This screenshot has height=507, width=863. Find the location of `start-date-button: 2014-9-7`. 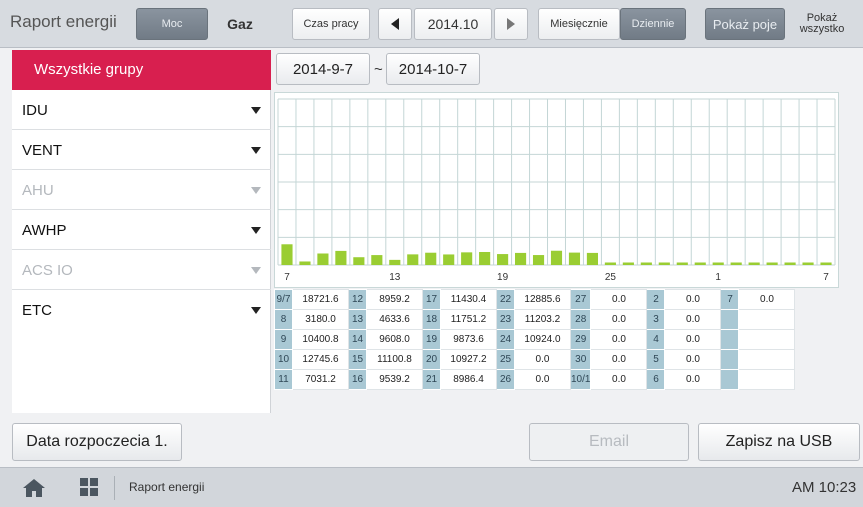

start-date-button: 2014-9-7 is located at coordinates (323, 69).